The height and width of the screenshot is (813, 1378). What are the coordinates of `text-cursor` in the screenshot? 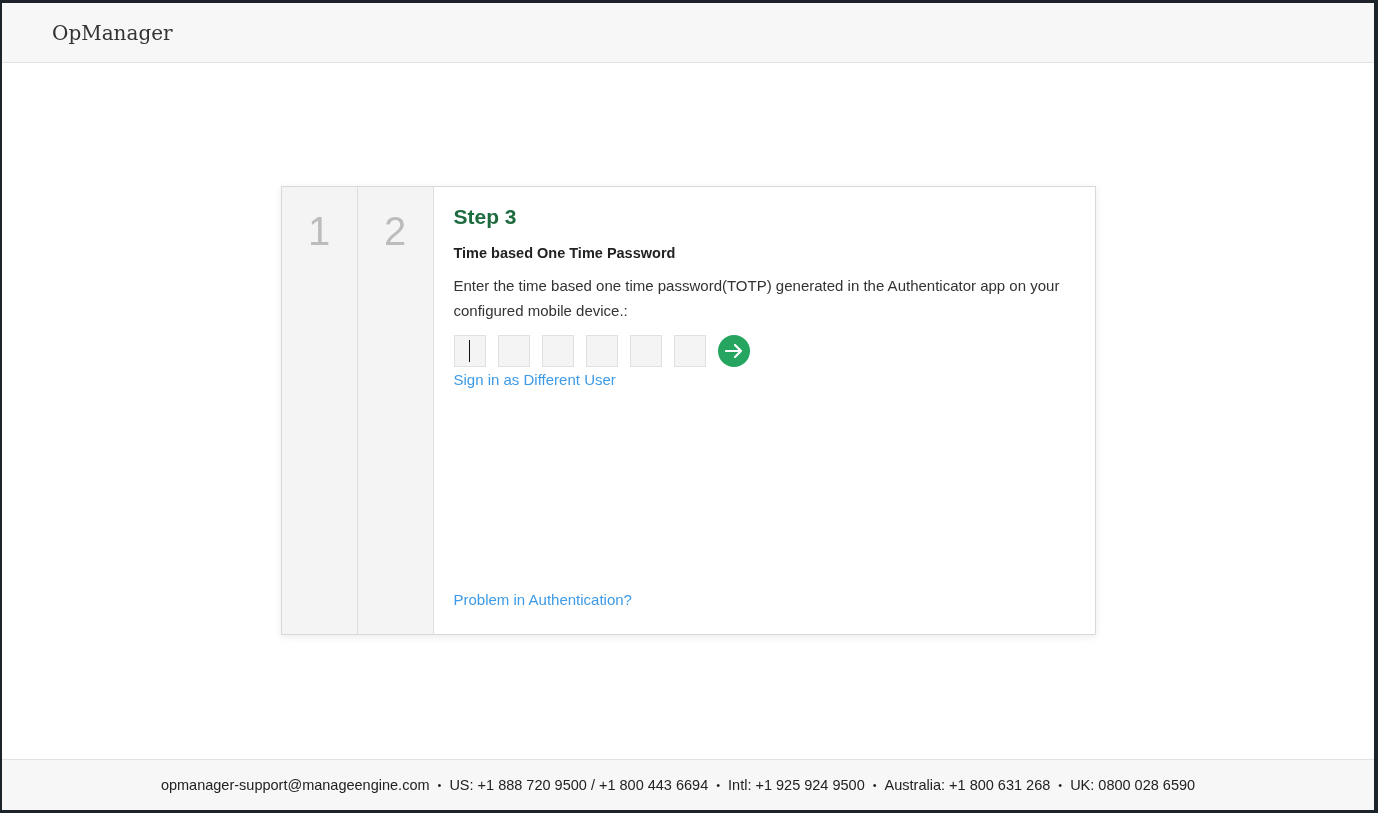 It's located at (469, 351).